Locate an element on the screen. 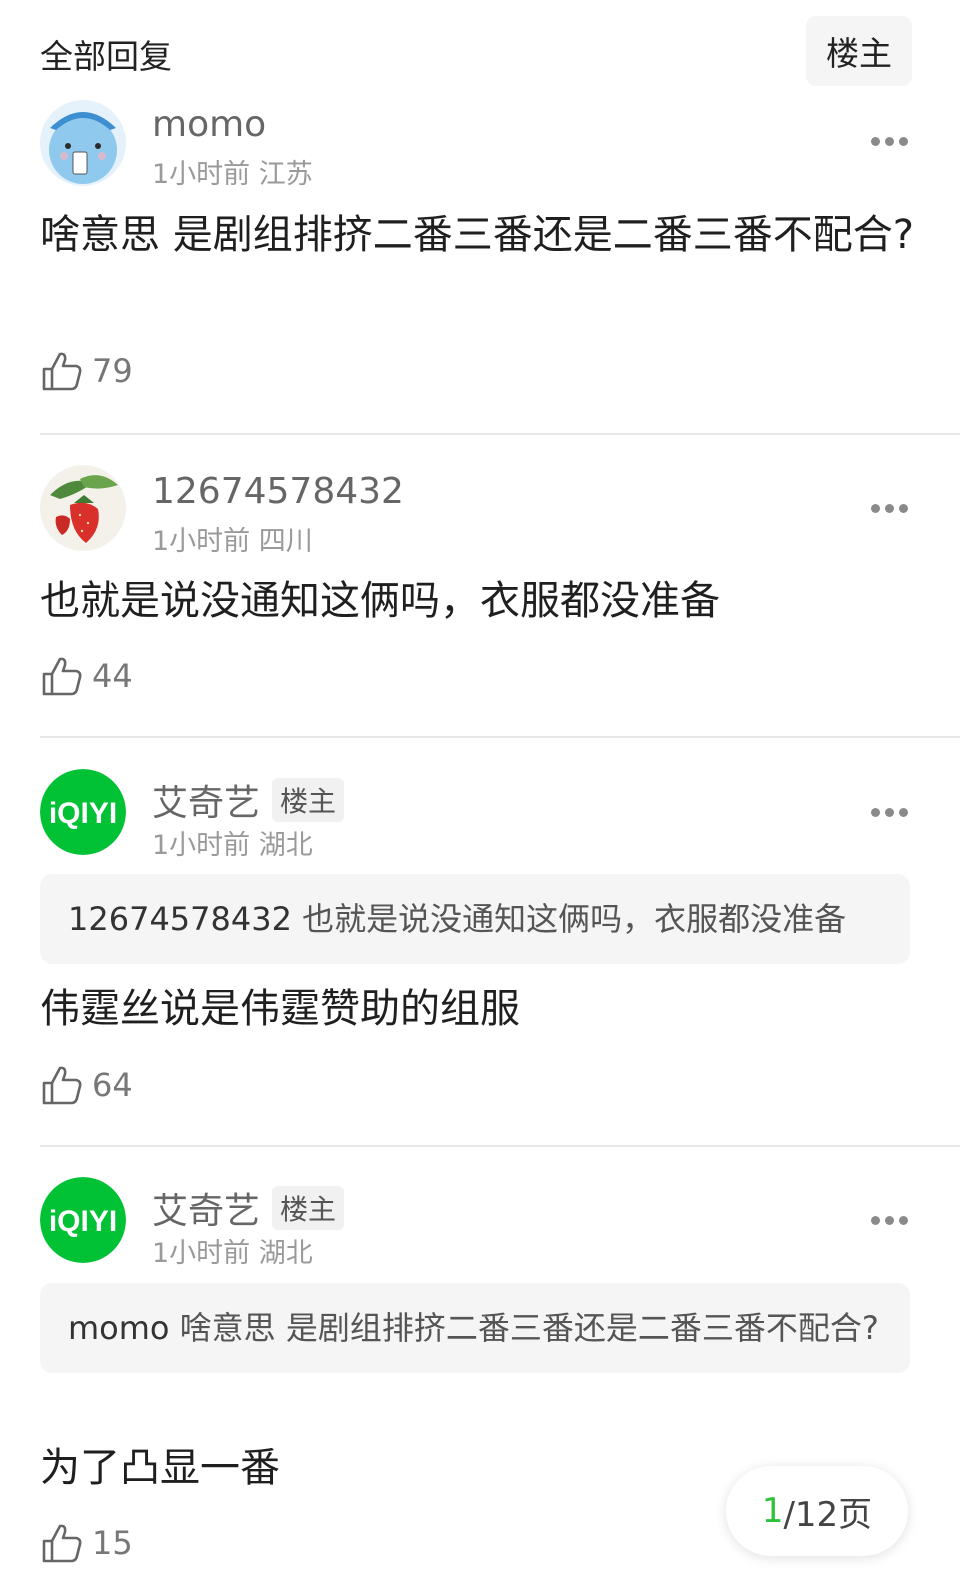 The image size is (960, 1587). like-count: 64 is located at coordinates (112, 1085).